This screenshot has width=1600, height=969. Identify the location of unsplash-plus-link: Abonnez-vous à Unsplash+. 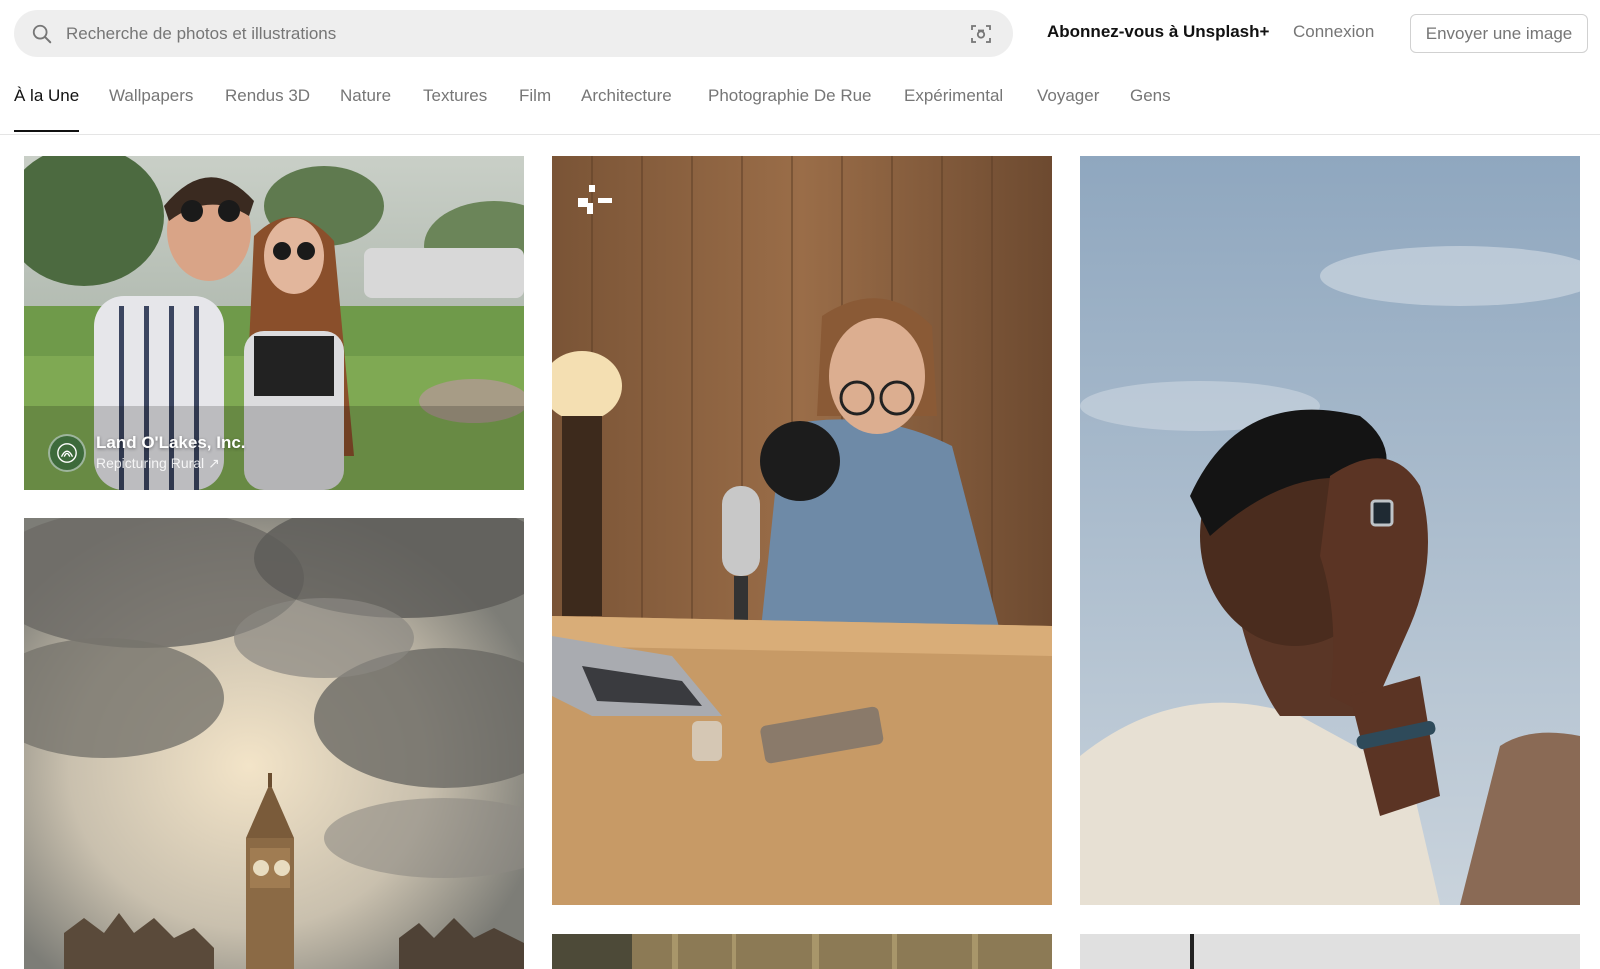
(1158, 32).